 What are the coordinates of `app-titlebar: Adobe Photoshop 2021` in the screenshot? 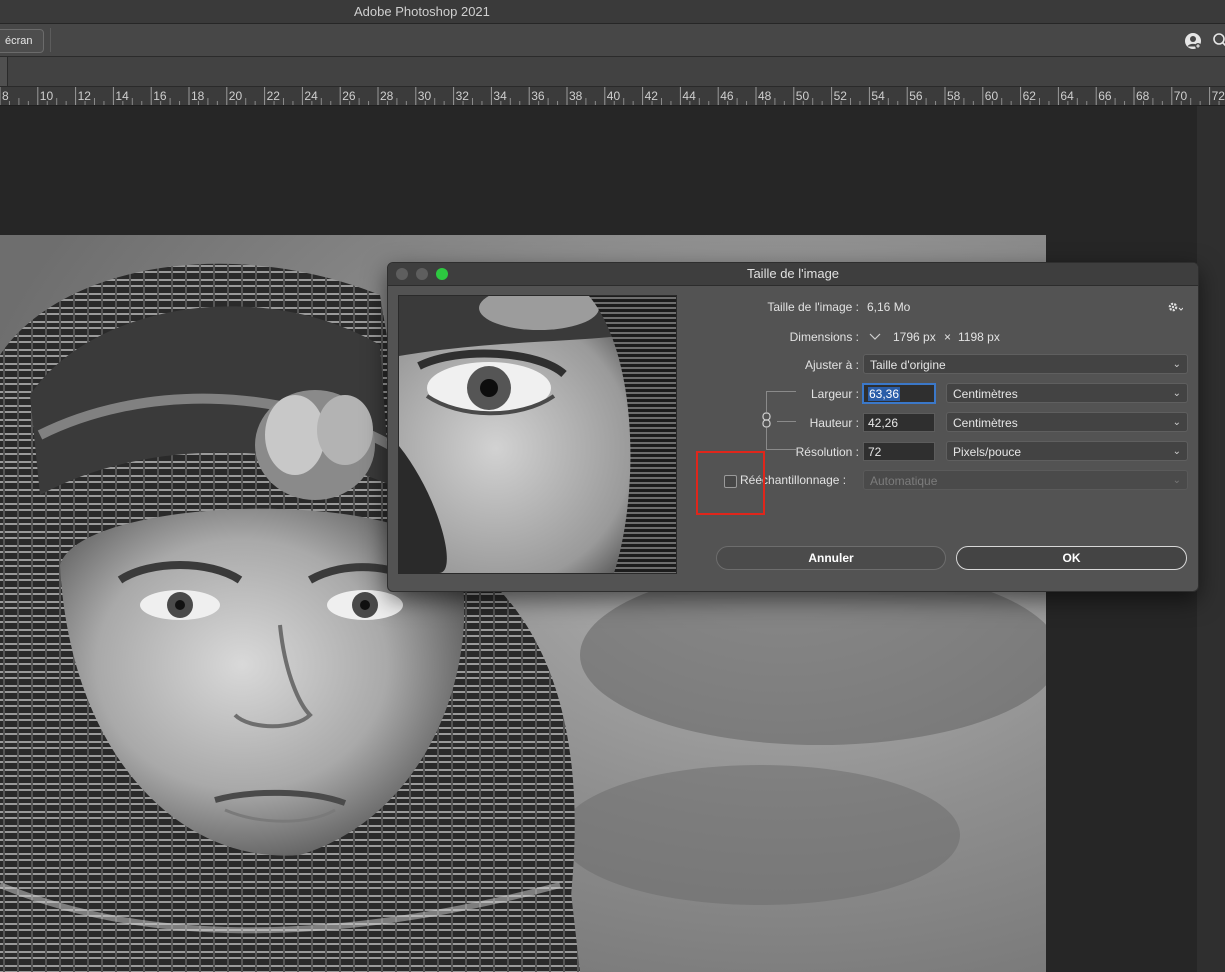 It's located at (612, 12).